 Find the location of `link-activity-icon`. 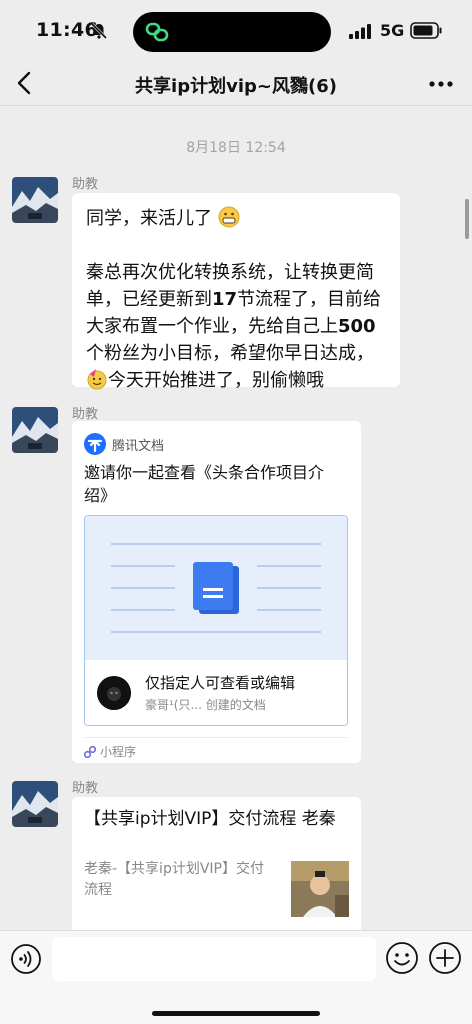

link-activity-icon is located at coordinates (157, 32).